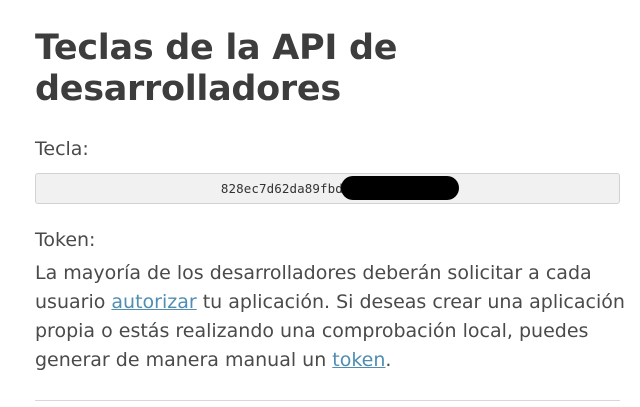 This screenshot has width=640, height=407. What do you see at coordinates (358, 360) in the screenshot?
I see `token-link: token` at bounding box center [358, 360].